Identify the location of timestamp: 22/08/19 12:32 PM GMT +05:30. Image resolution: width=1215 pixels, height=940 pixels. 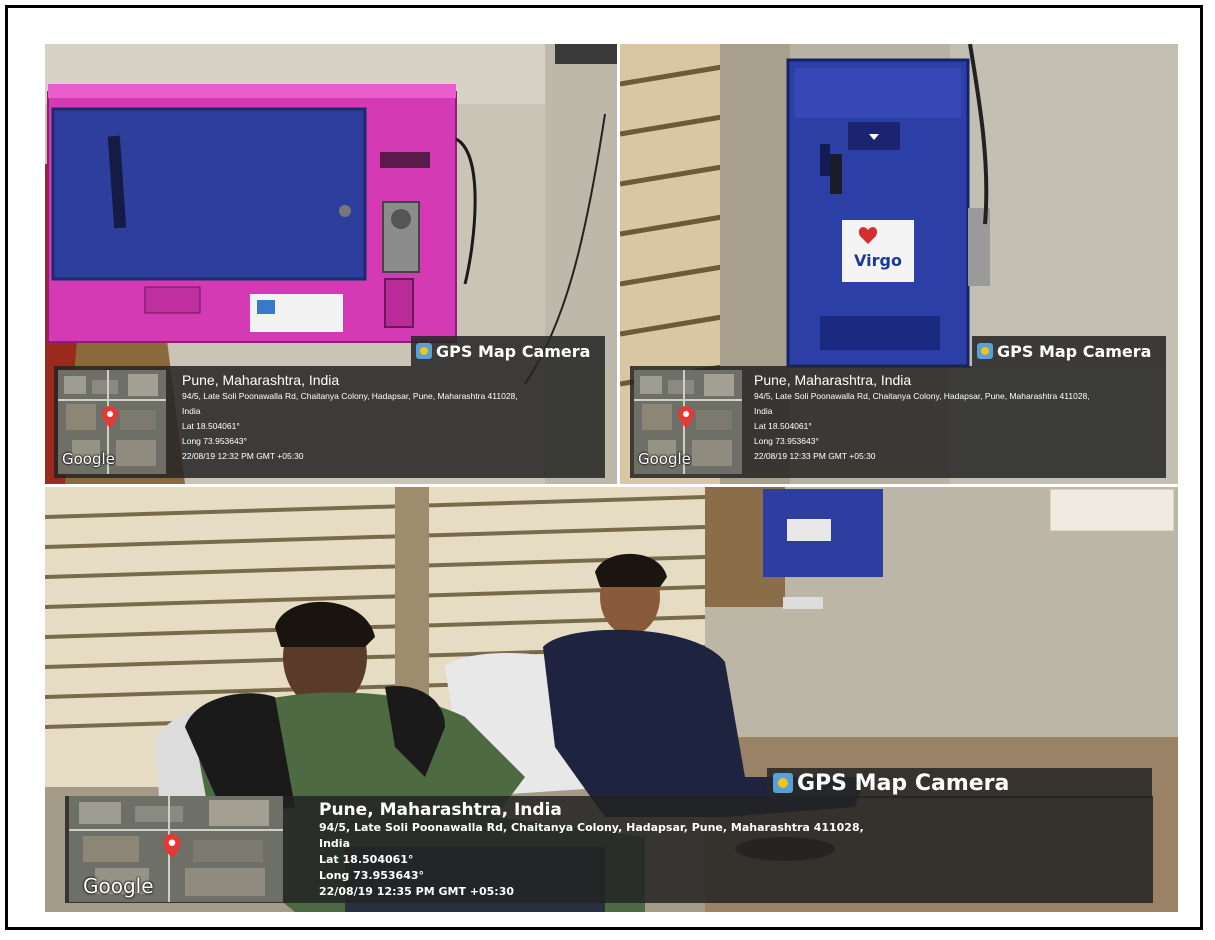
(243, 456).